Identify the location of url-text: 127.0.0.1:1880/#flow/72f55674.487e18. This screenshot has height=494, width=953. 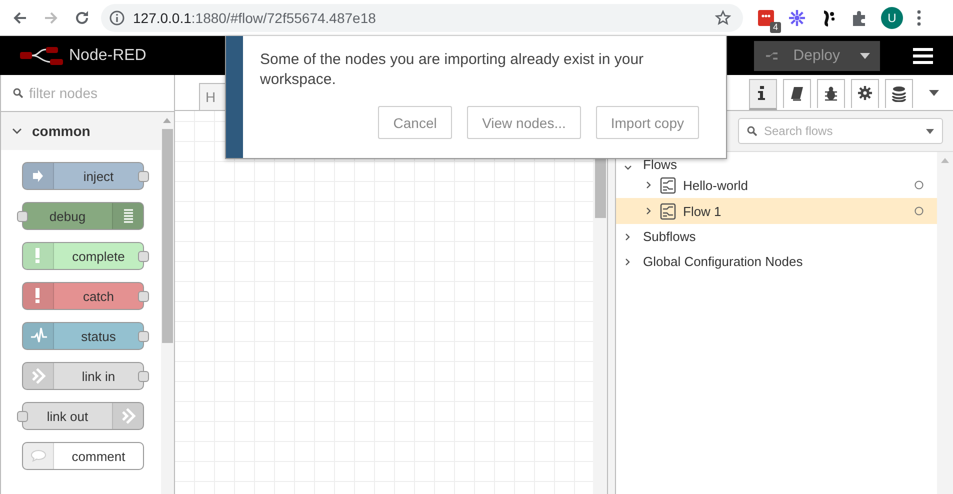
(255, 18).